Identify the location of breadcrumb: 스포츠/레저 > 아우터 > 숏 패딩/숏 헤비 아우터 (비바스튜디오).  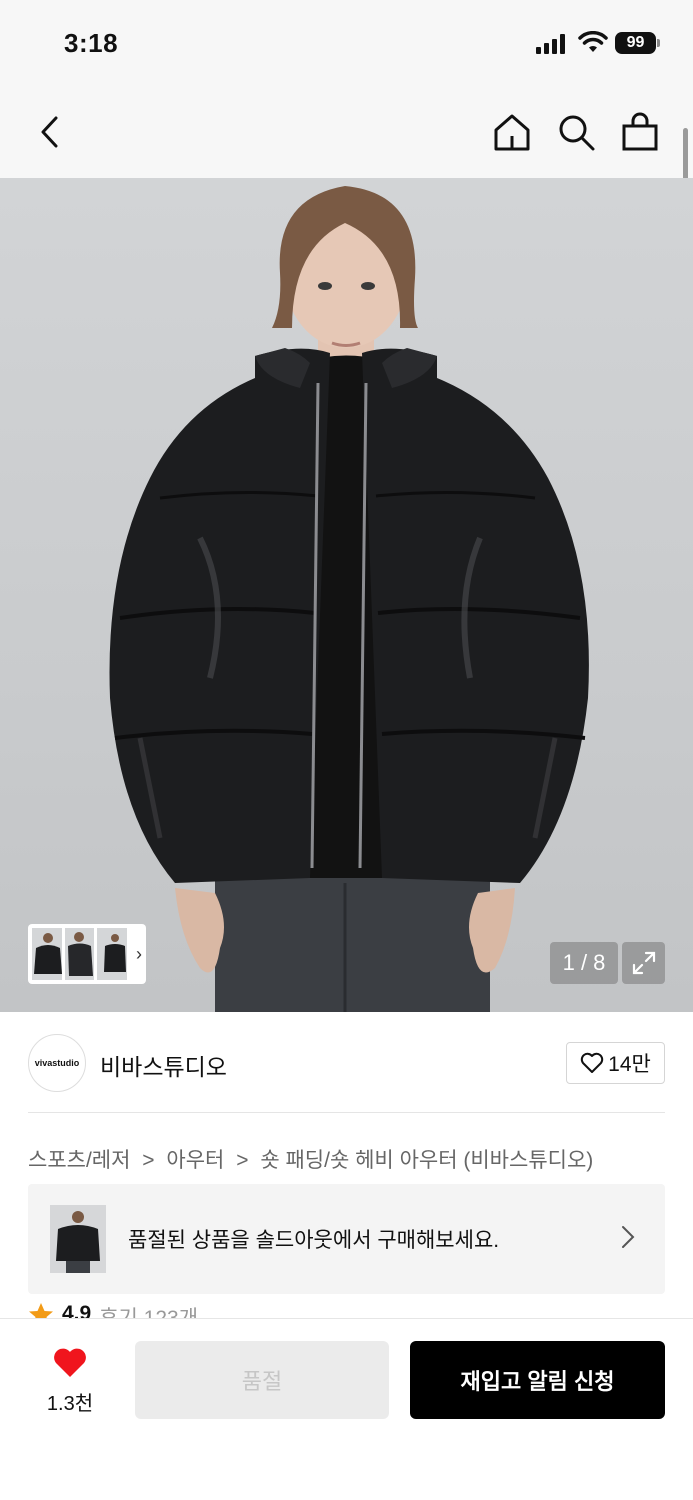
(310, 1159).